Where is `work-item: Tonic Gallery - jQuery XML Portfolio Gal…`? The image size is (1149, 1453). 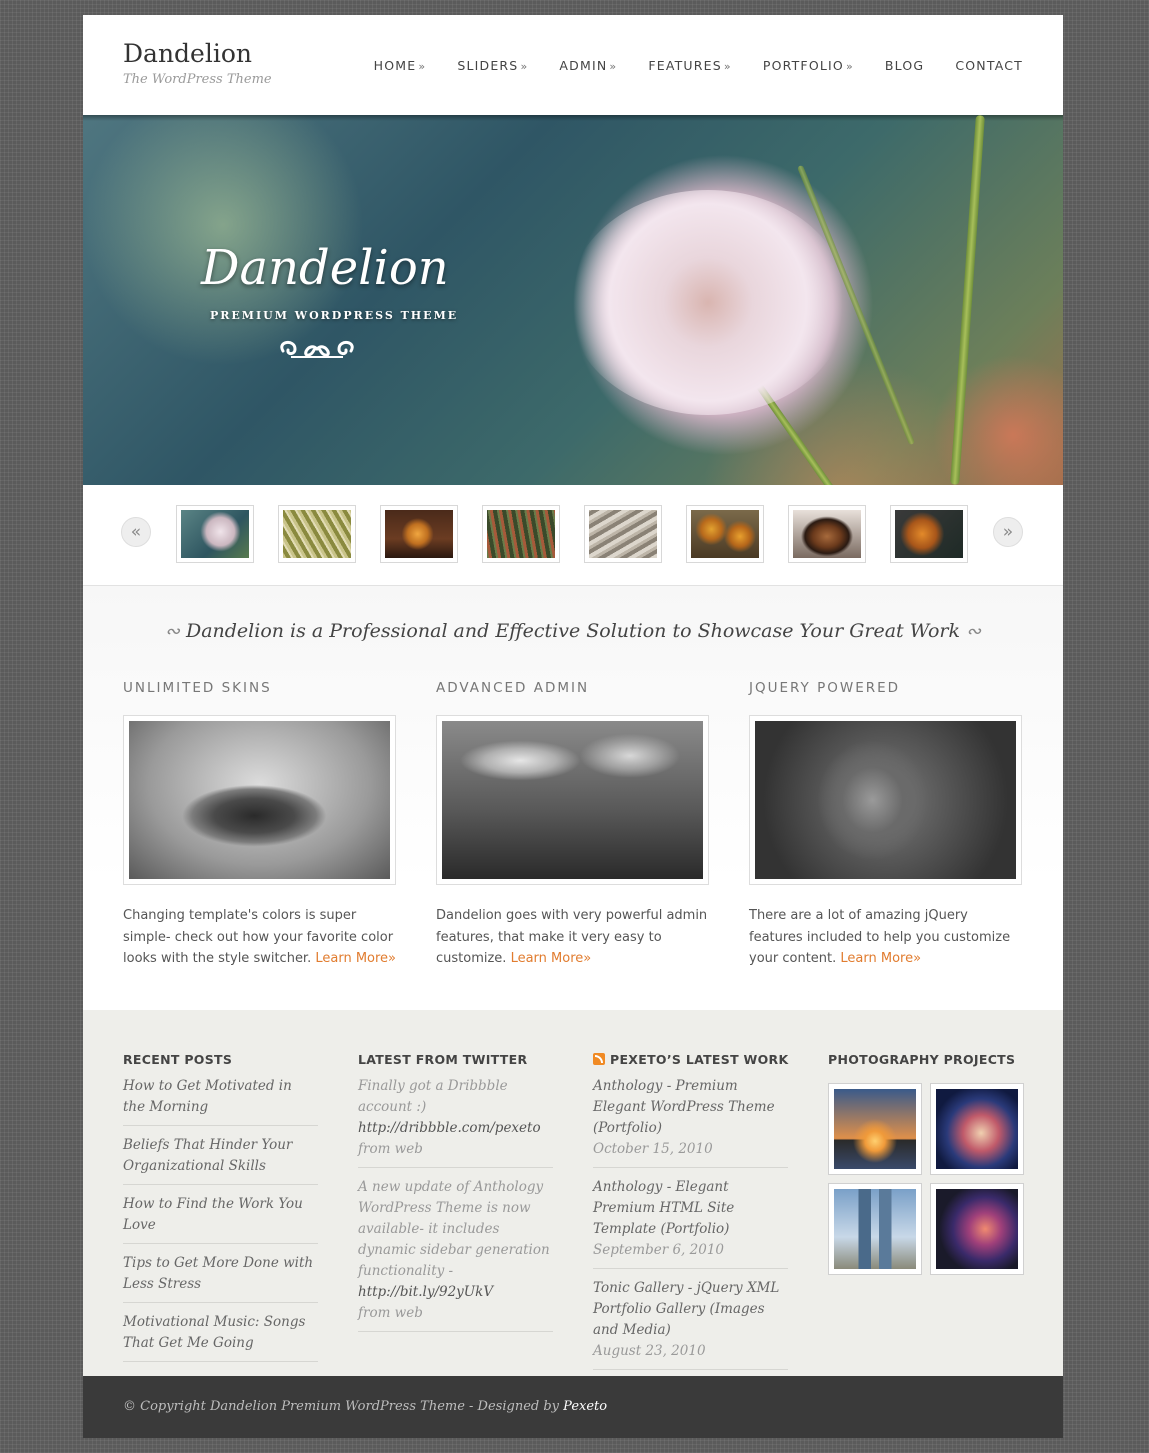 work-item: Tonic Gallery - jQuery XML Portfolio Gal… is located at coordinates (690, 1324).